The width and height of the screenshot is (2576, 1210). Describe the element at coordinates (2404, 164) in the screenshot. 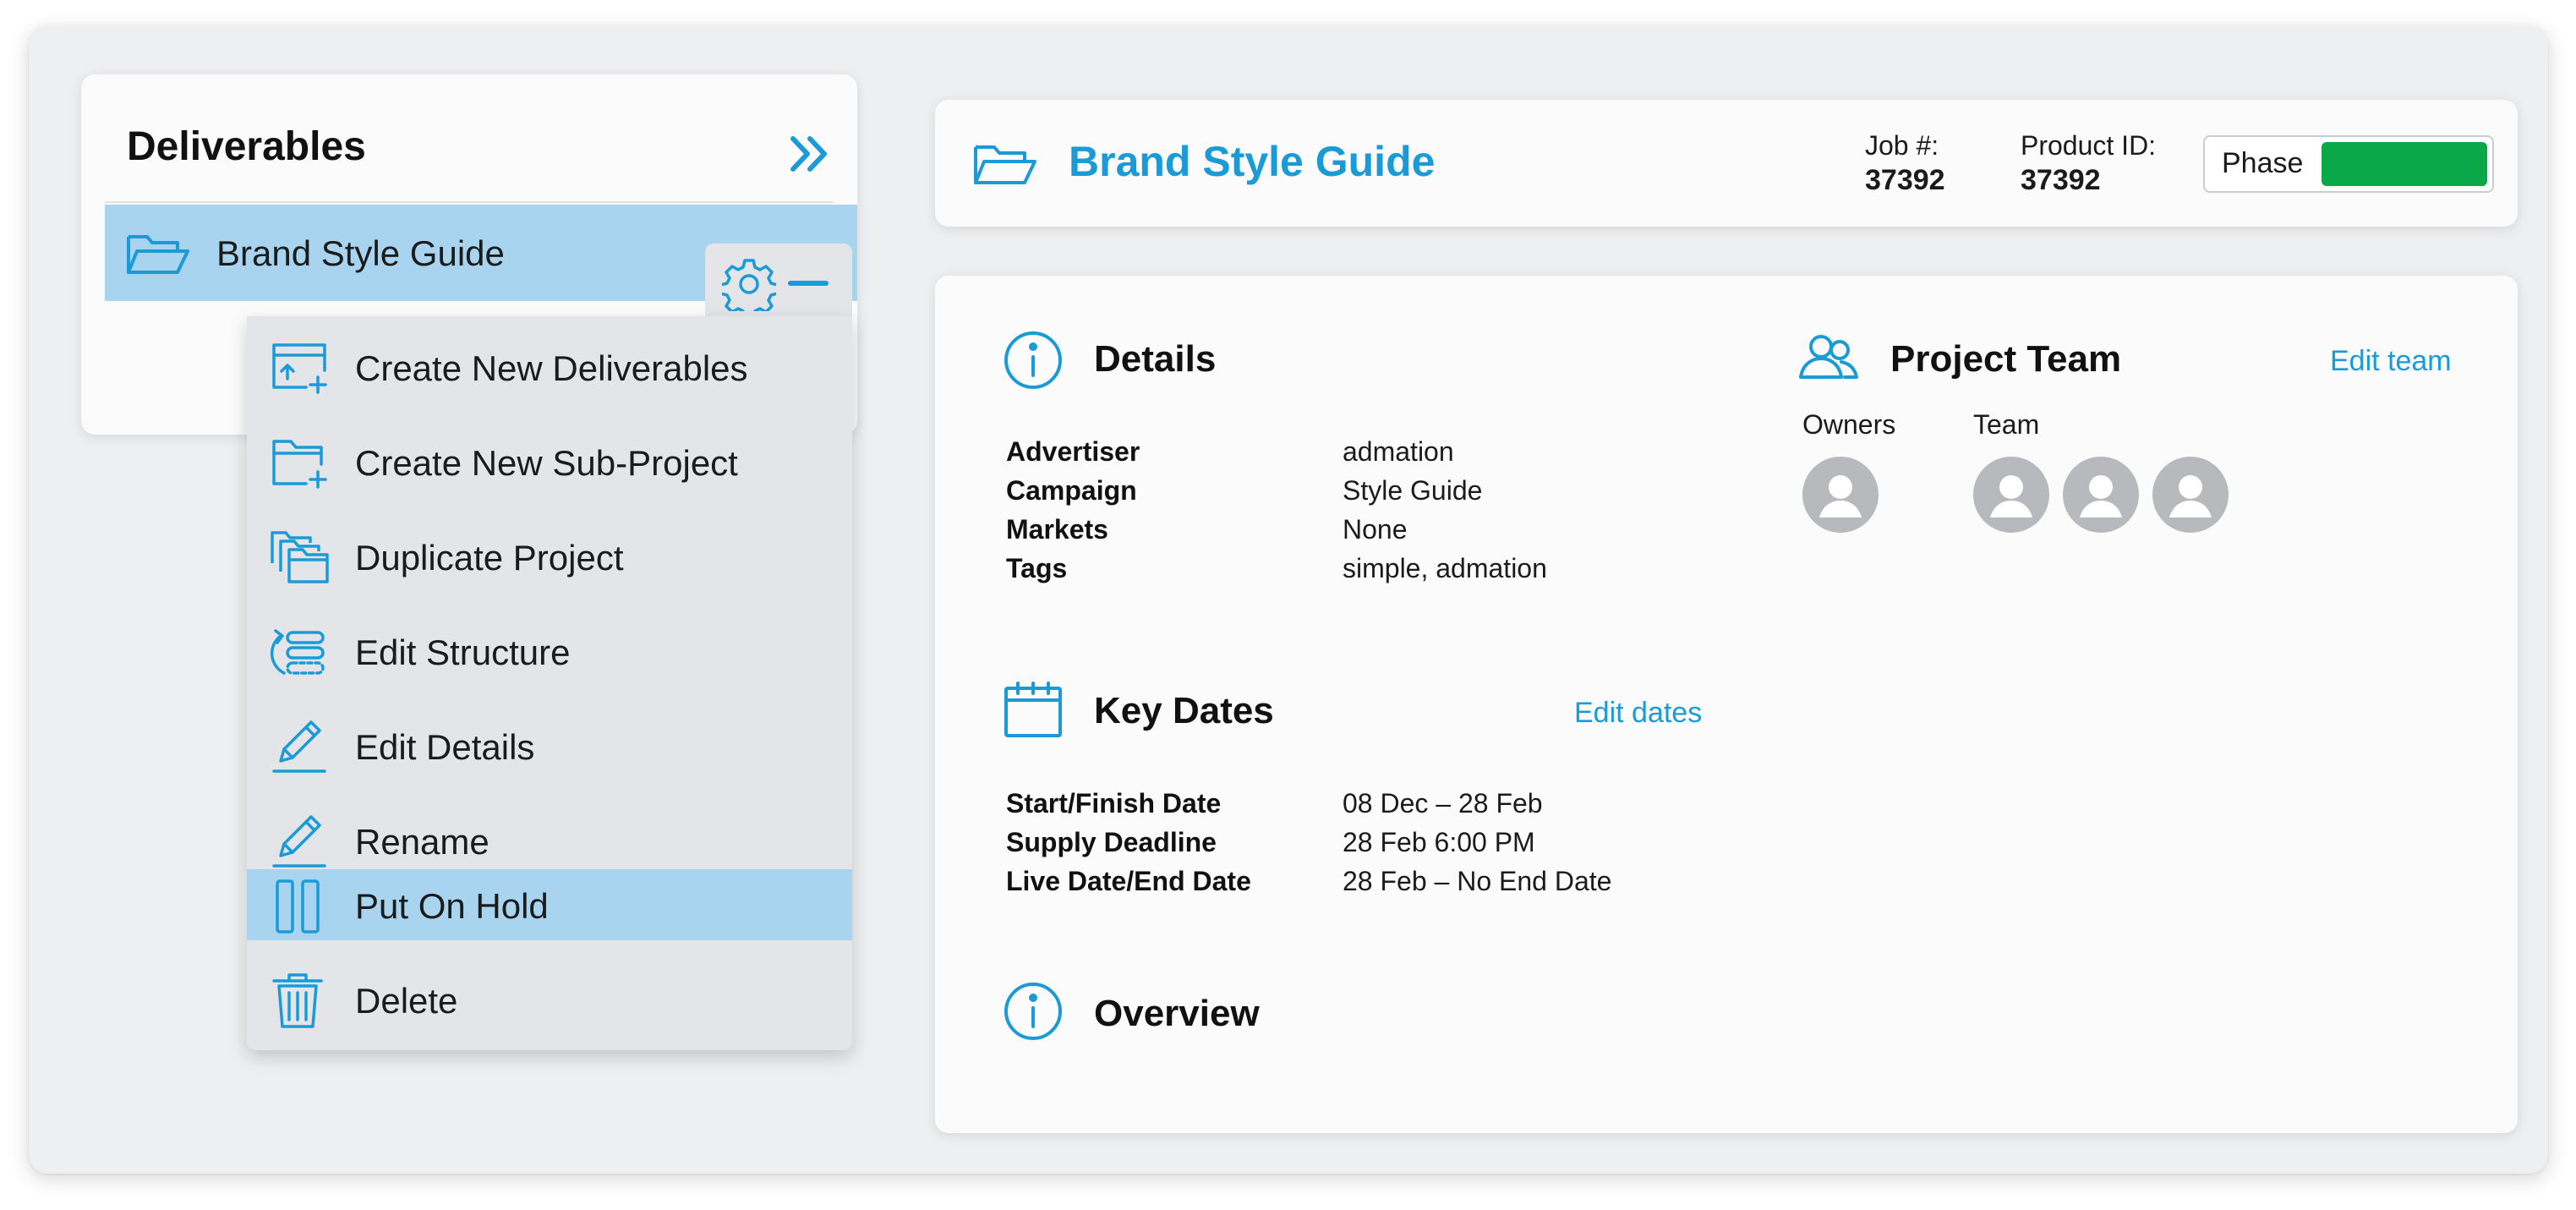

I see `phase-status-bar` at that location.